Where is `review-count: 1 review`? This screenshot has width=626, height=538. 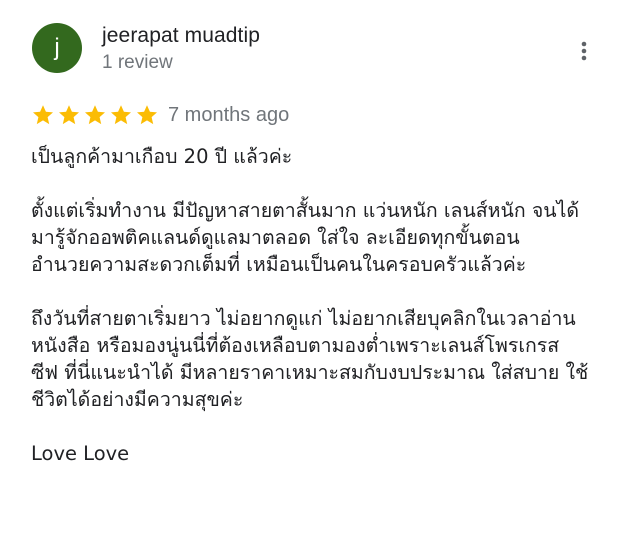
review-count: 1 review is located at coordinates (137, 62).